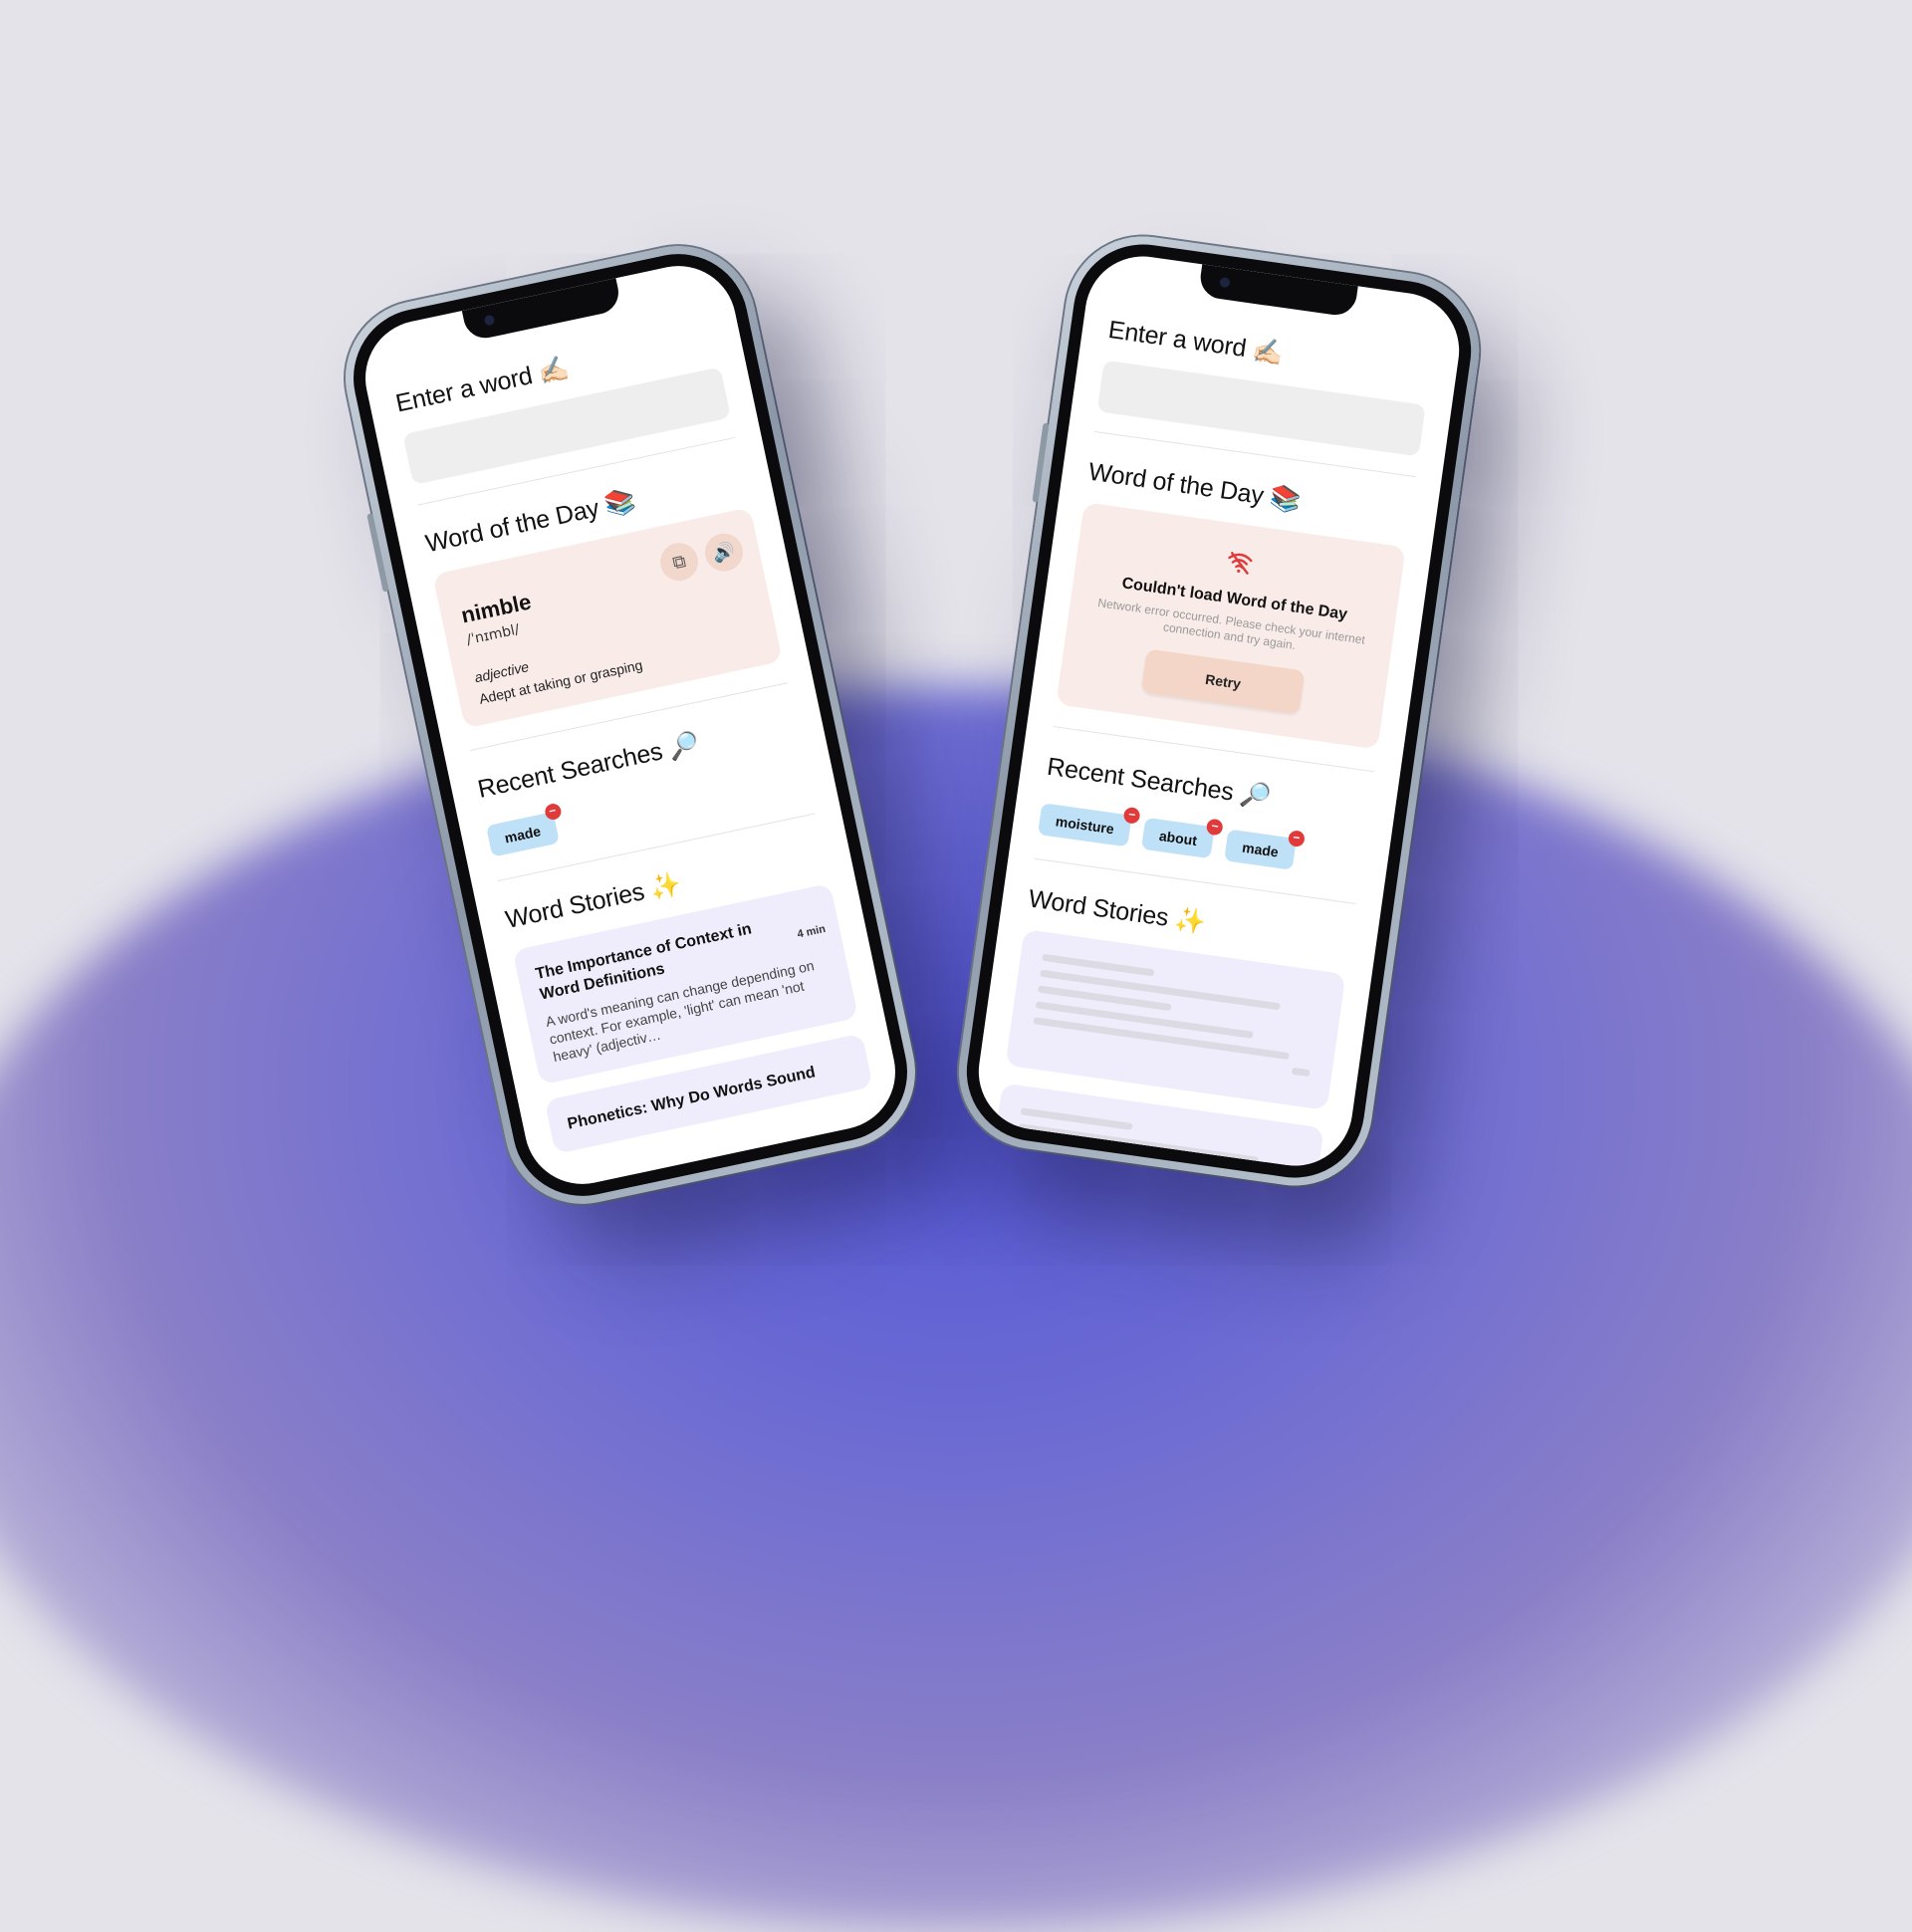 The height and width of the screenshot is (1932, 1912). I want to click on skeleton-line, so click(1301, 1072).